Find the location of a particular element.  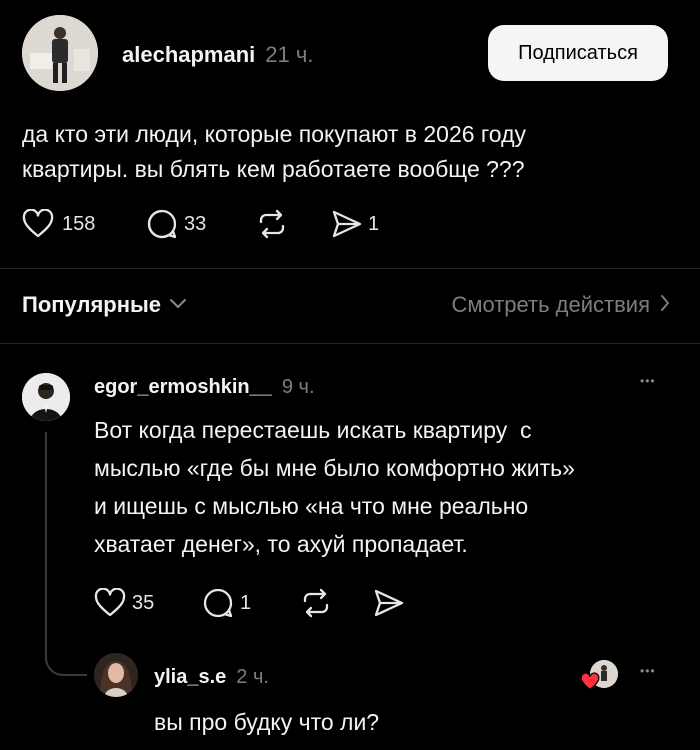

reply-timestamp: 9 ч. is located at coordinates (298, 386).